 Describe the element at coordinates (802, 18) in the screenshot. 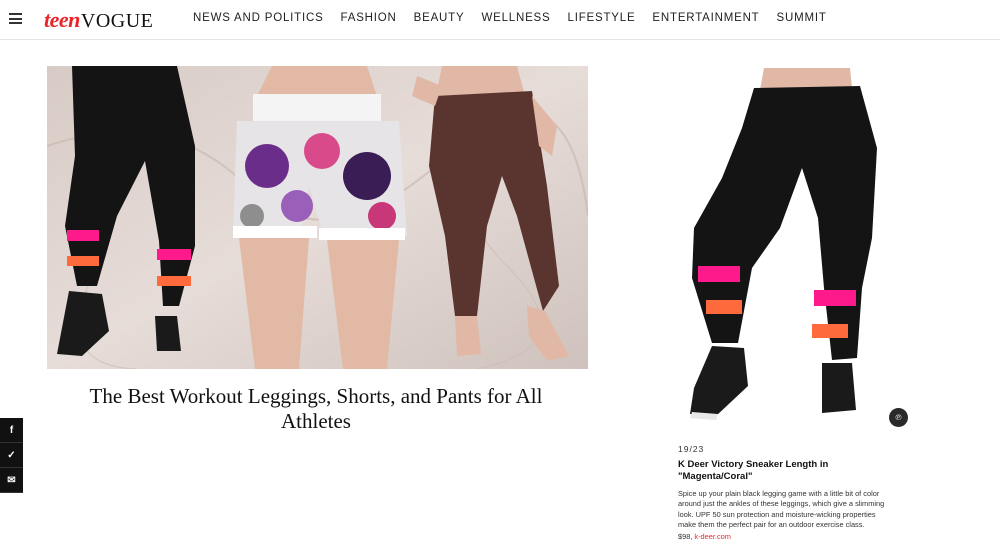

I see `nav-summit: SUMMIT` at that location.